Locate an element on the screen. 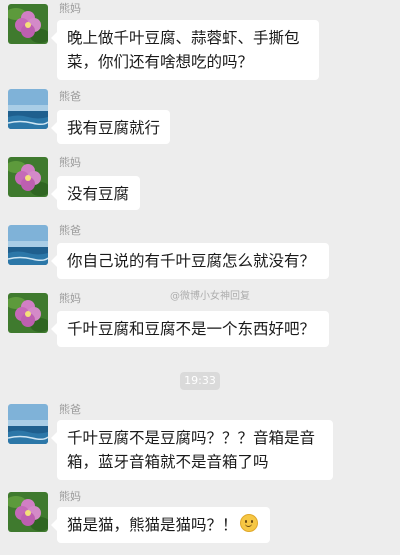 The width and height of the screenshot is (400, 555). message-bubble: 我有豆腐就行 is located at coordinates (110, 127).